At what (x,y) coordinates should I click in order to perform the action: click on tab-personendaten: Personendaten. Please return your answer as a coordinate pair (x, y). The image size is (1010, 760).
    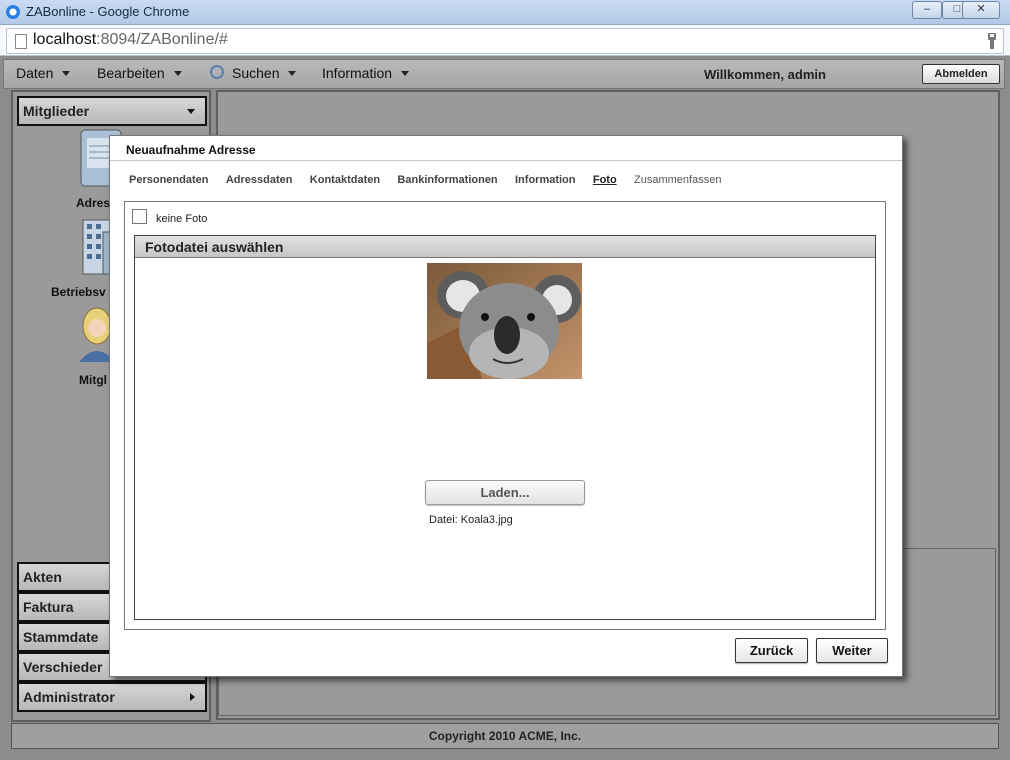
    Looking at the image, I should click on (168, 180).